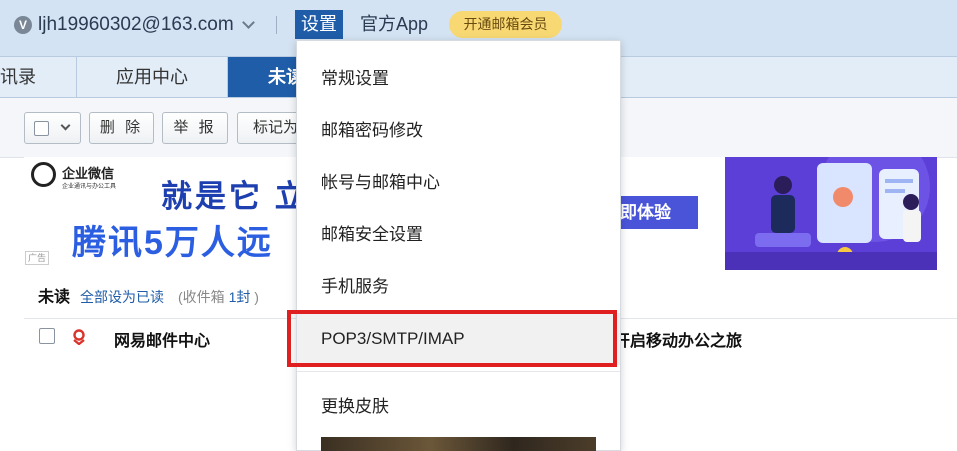  Describe the element at coordinates (458, 235) in the screenshot. I see `menu-item-security-settings: 邮箱安全设置` at that location.